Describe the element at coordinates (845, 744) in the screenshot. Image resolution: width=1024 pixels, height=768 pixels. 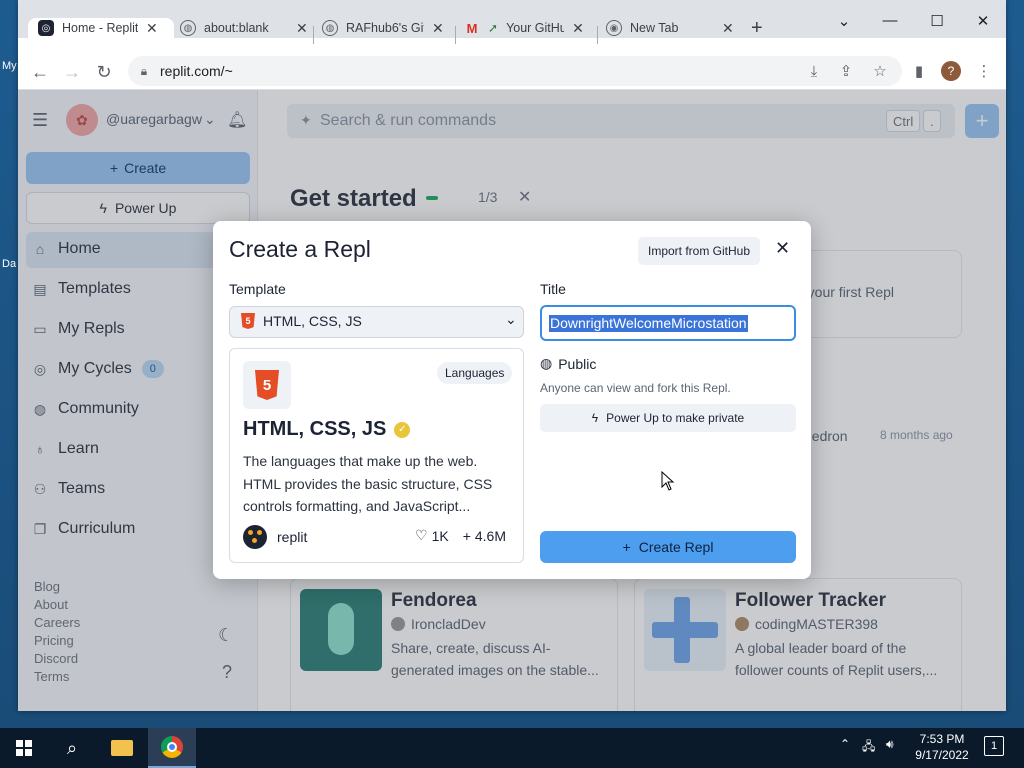
I see `chevron-up-icon: ⌃` at that location.